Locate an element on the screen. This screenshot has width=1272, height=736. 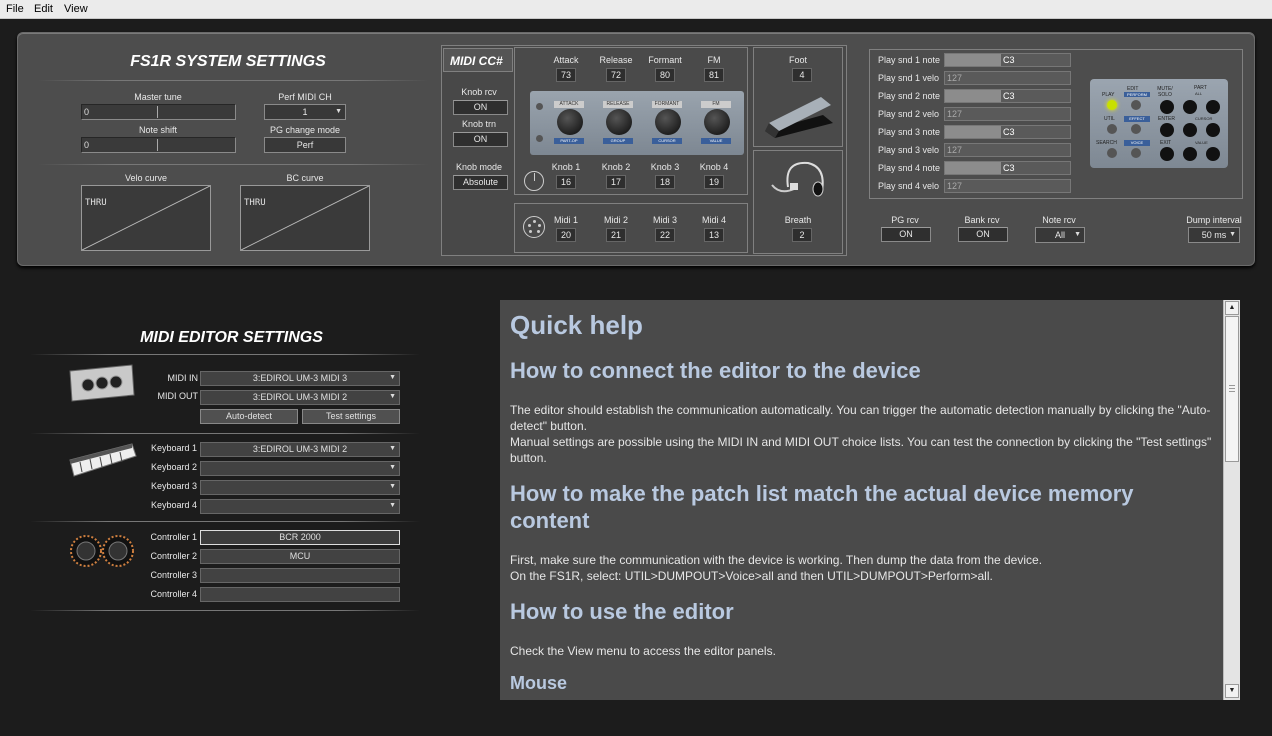
help-title: Quick help is located at coordinates (576, 325).